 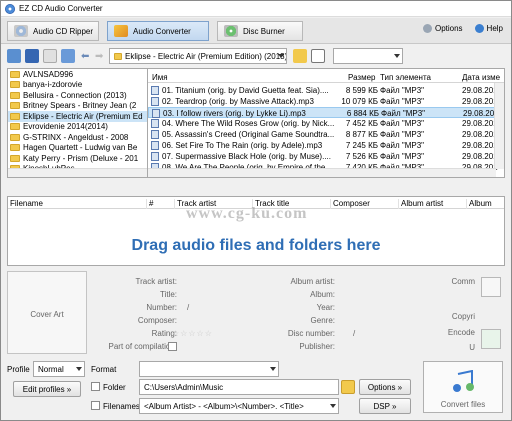 I want to click on column-date: Дата изме, so click(x=481, y=77).